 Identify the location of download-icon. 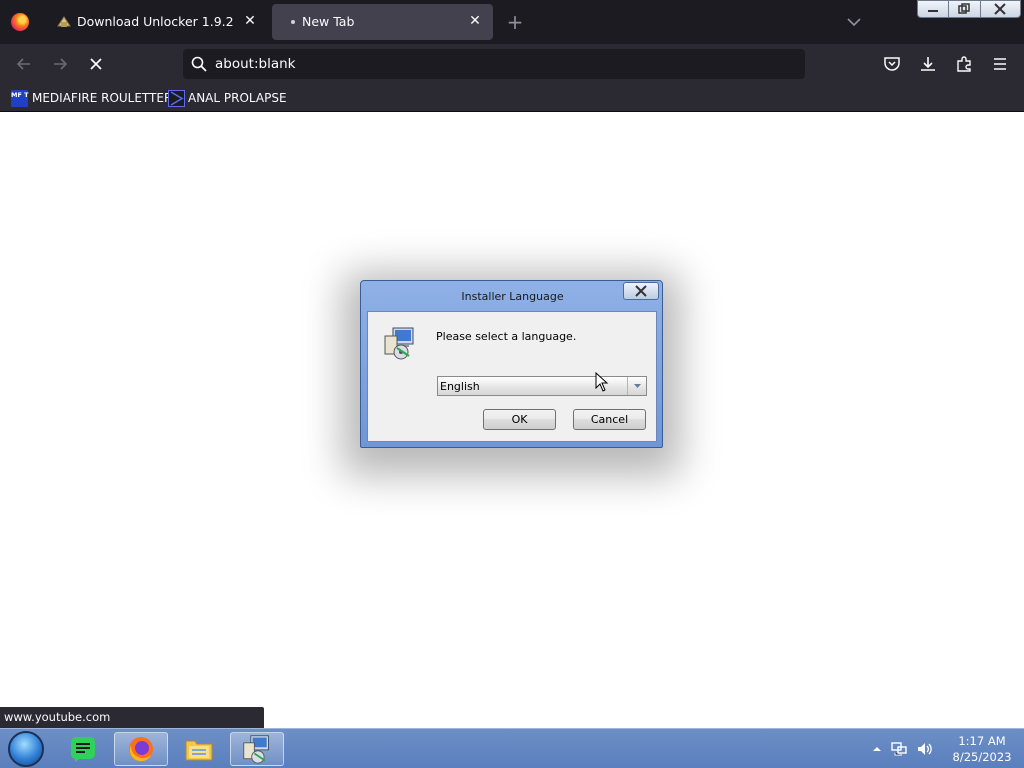
(928, 64).